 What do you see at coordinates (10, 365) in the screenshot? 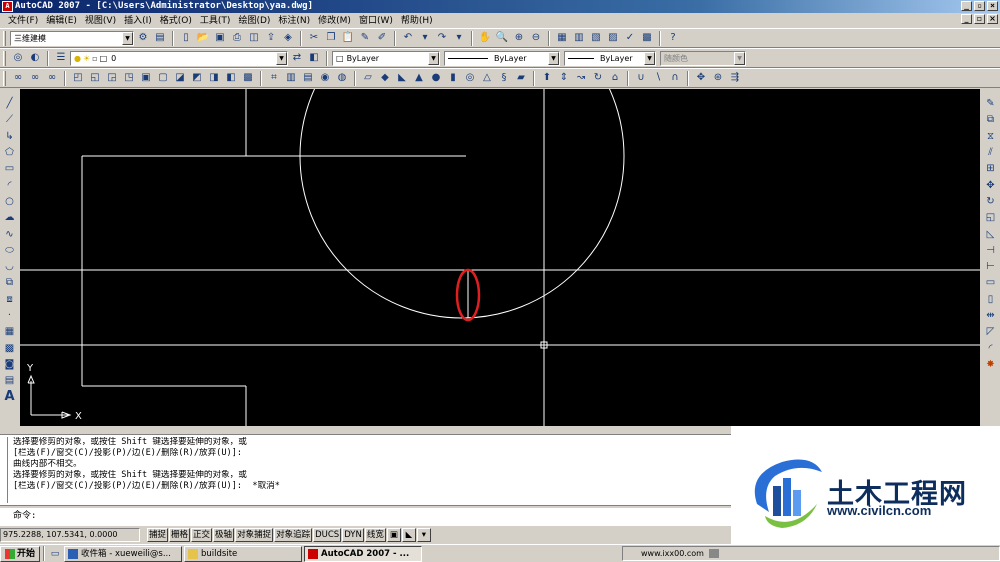
I see `region-icon: ◙` at bounding box center [10, 365].